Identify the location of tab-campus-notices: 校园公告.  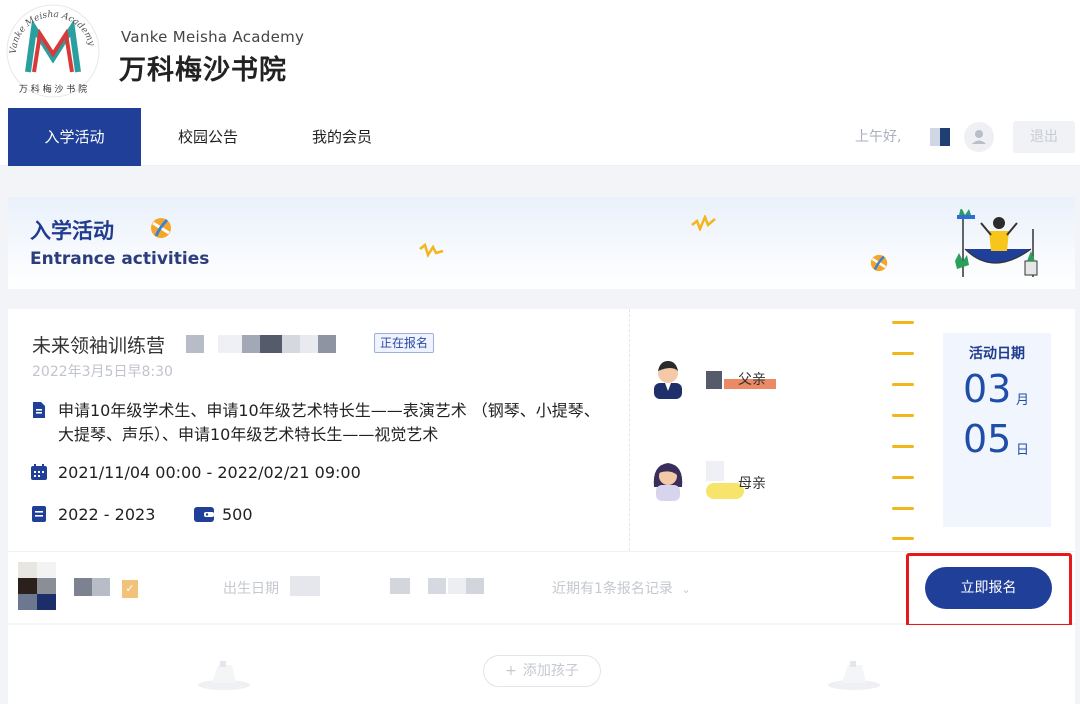
(208, 137).